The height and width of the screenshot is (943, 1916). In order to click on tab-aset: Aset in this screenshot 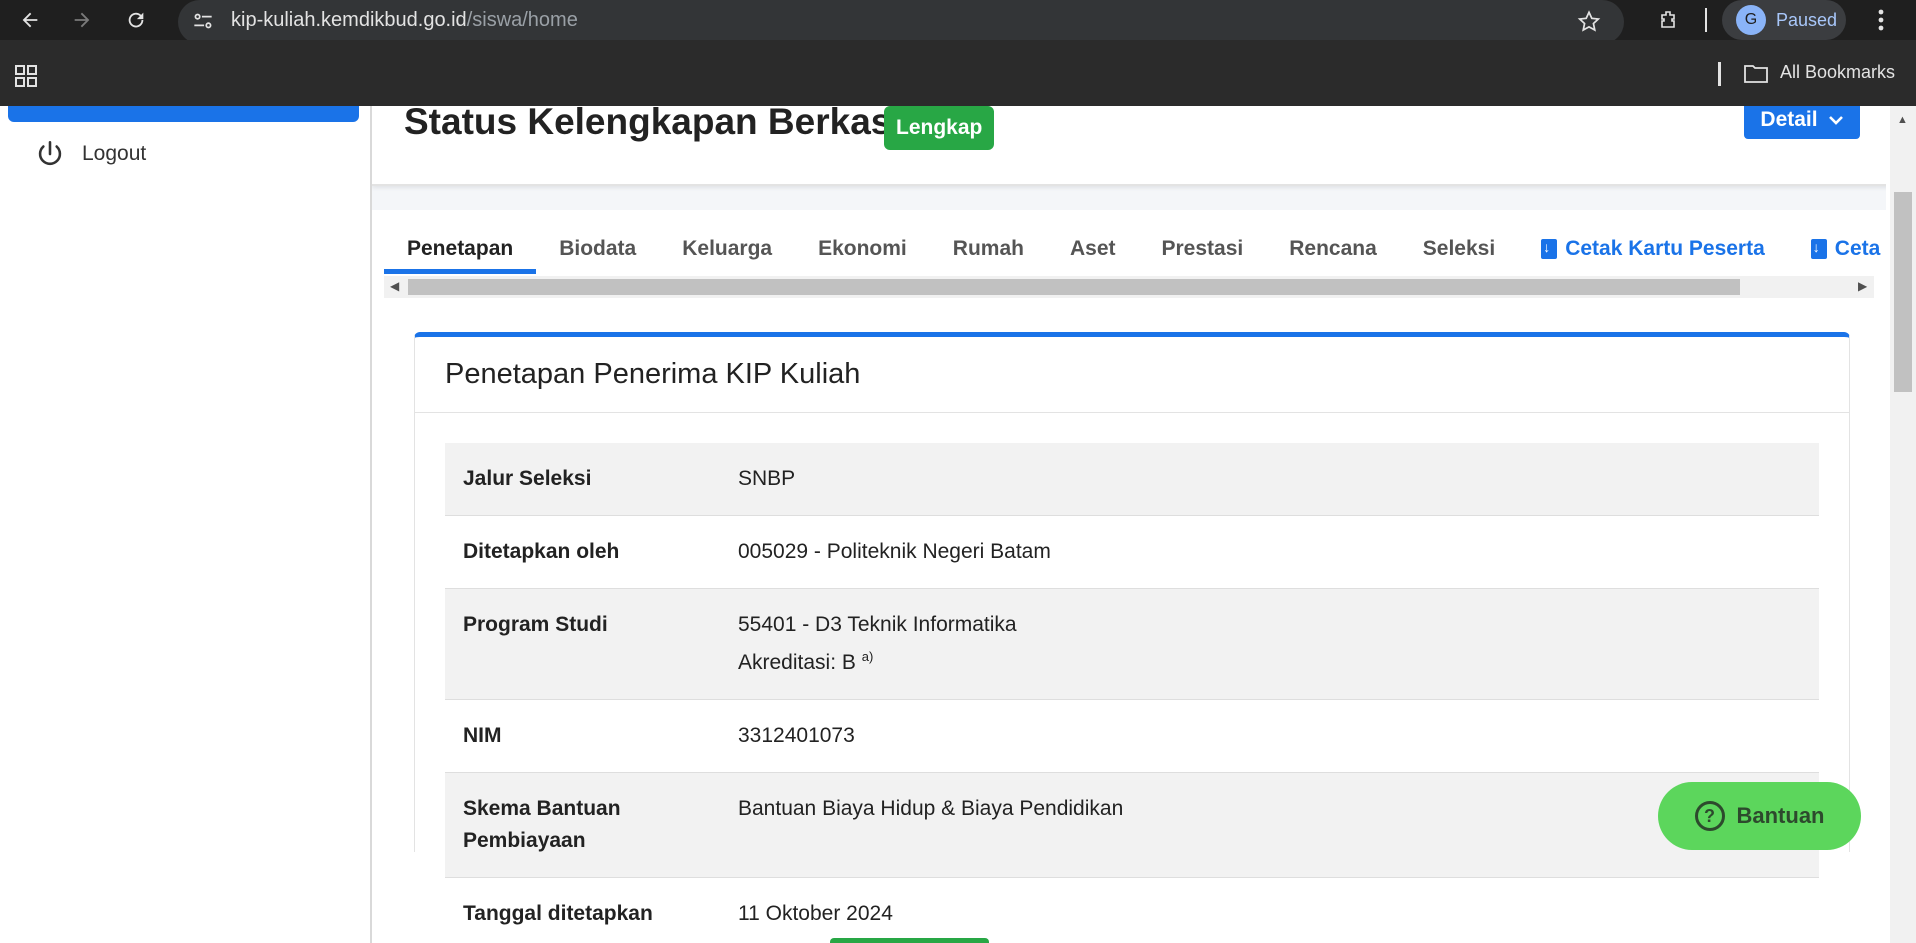, I will do `click(1093, 249)`.